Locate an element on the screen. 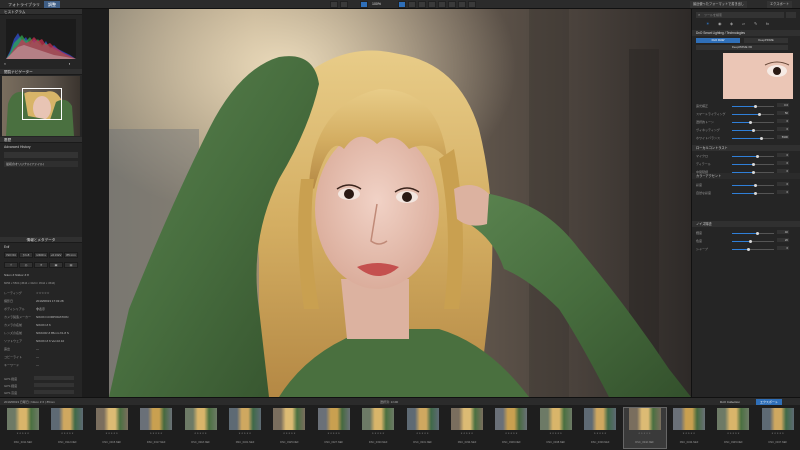  metadata-value: 2019/08/23 17:03:28 is located at coordinates (50, 301).